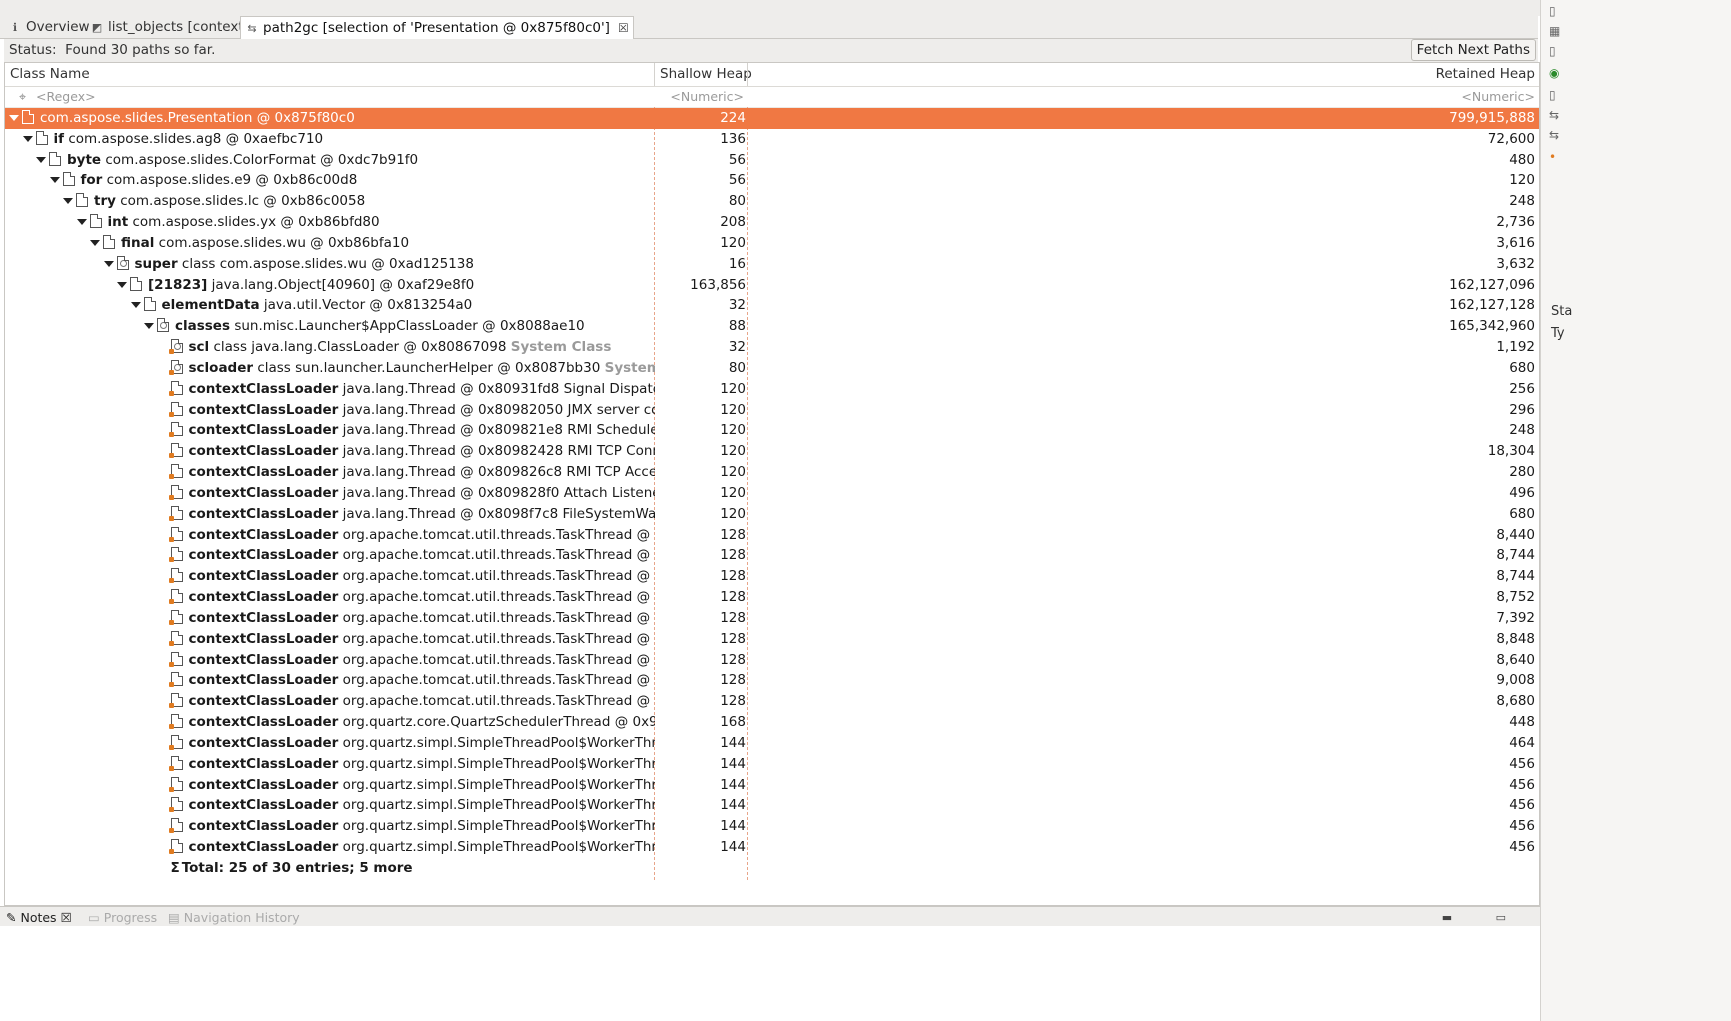 The height and width of the screenshot is (1021, 1731). Describe the element at coordinates (1484, 917) in the screenshot. I see `minimize-maximize-icons: ▬ ▭` at that location.